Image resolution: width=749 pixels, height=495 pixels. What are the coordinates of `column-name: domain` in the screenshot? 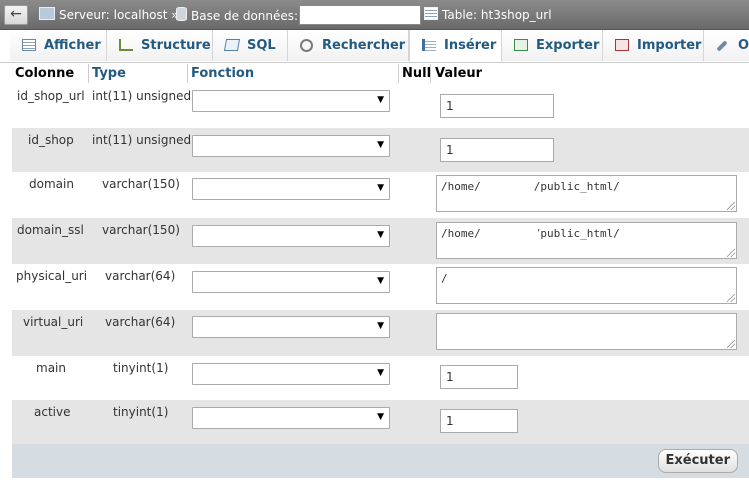 It's located at (51, 184).